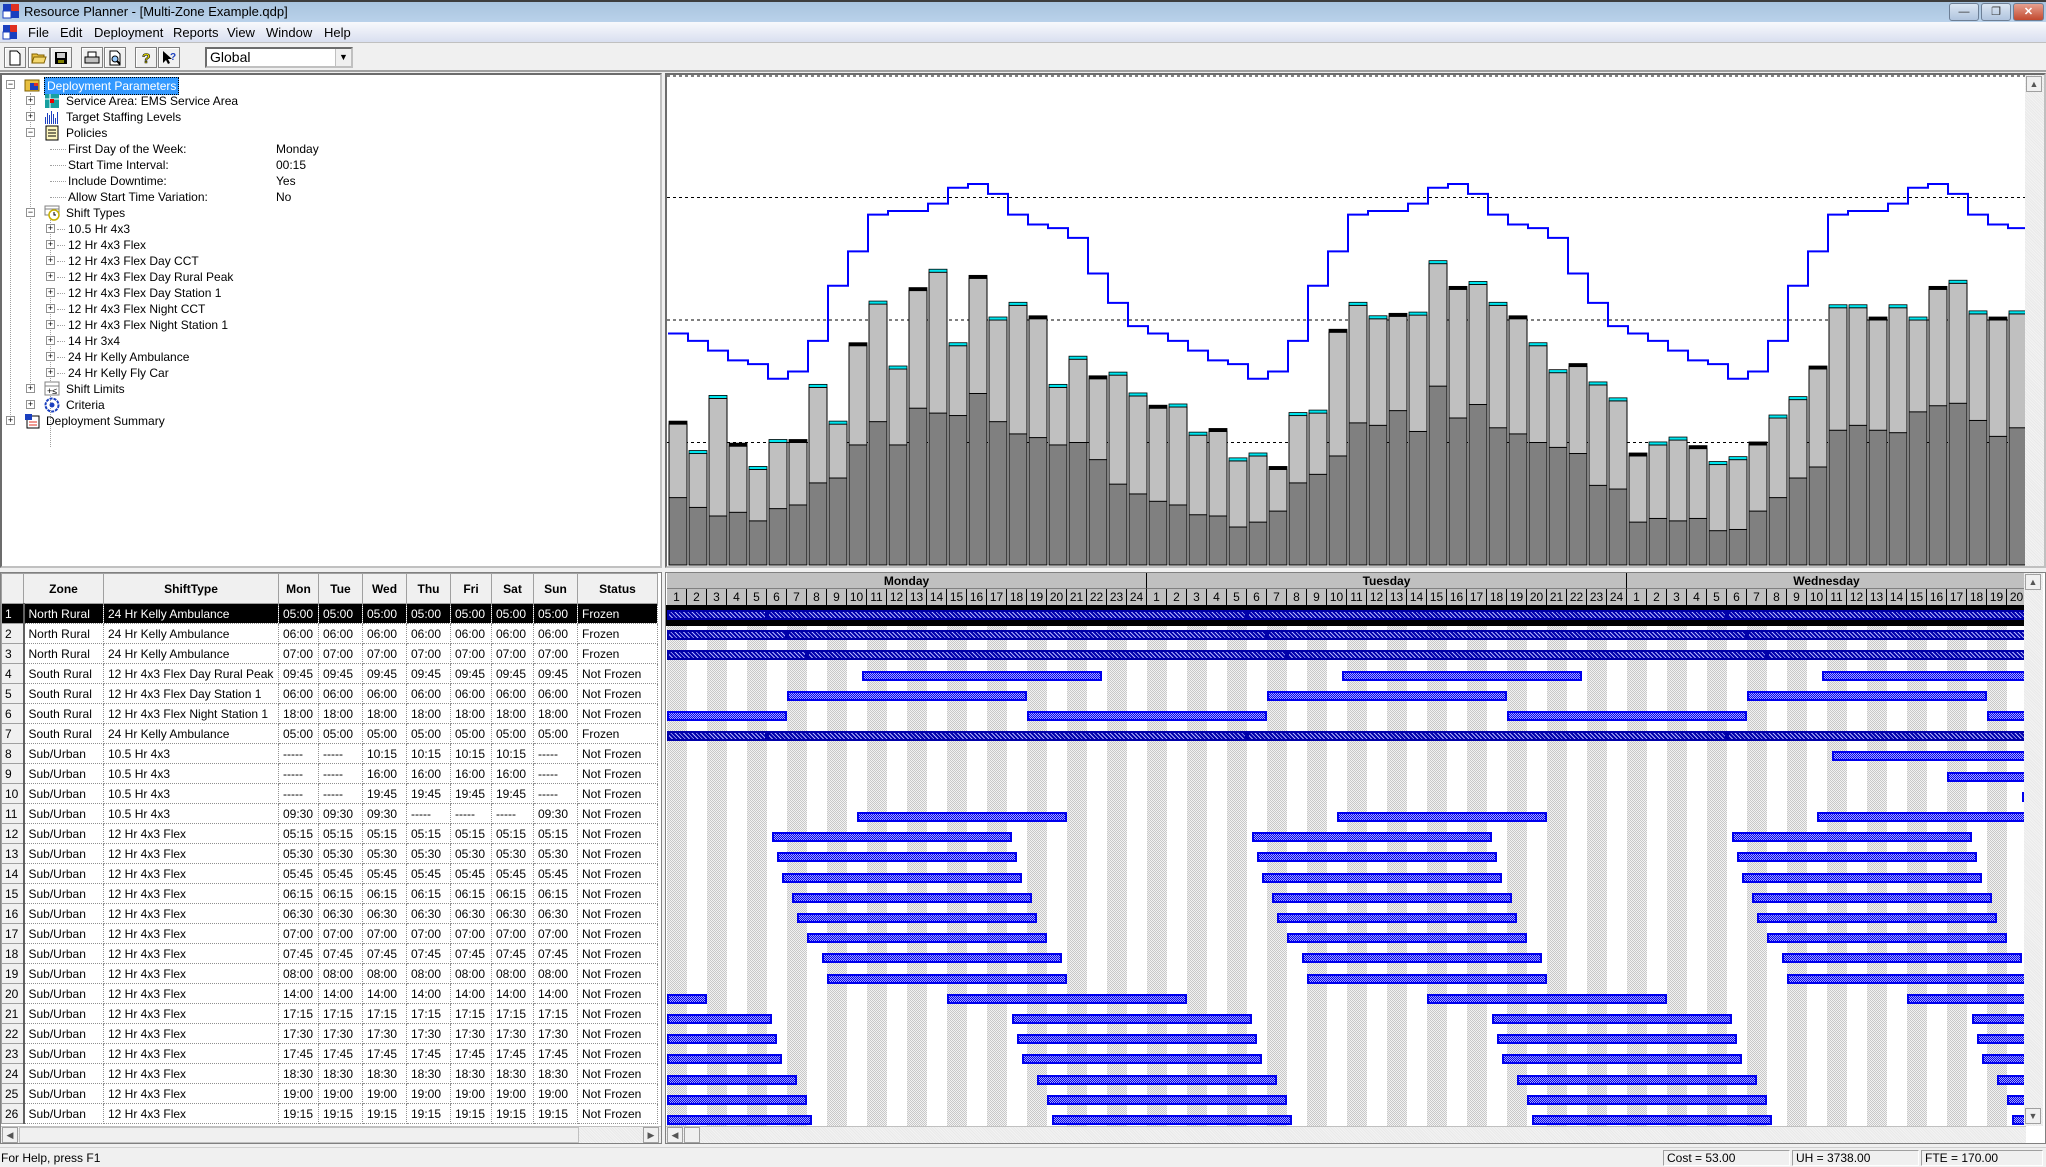 This screenshot has height=1167, width=2046. Describe the element at coordinates (128, 32) in the screenshot. I see `menu-deployment: Deployment` at that location.